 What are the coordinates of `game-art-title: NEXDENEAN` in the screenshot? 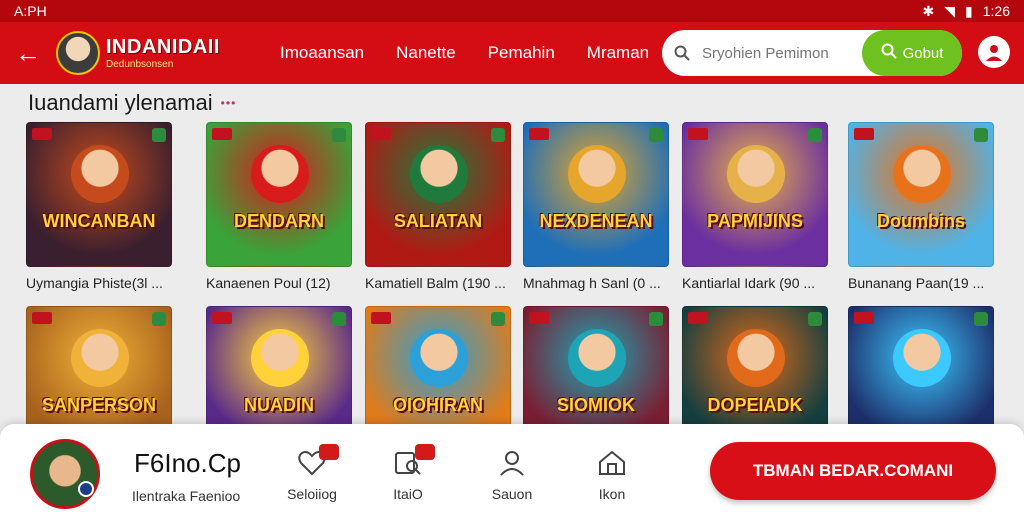 It's located at (596, 221).